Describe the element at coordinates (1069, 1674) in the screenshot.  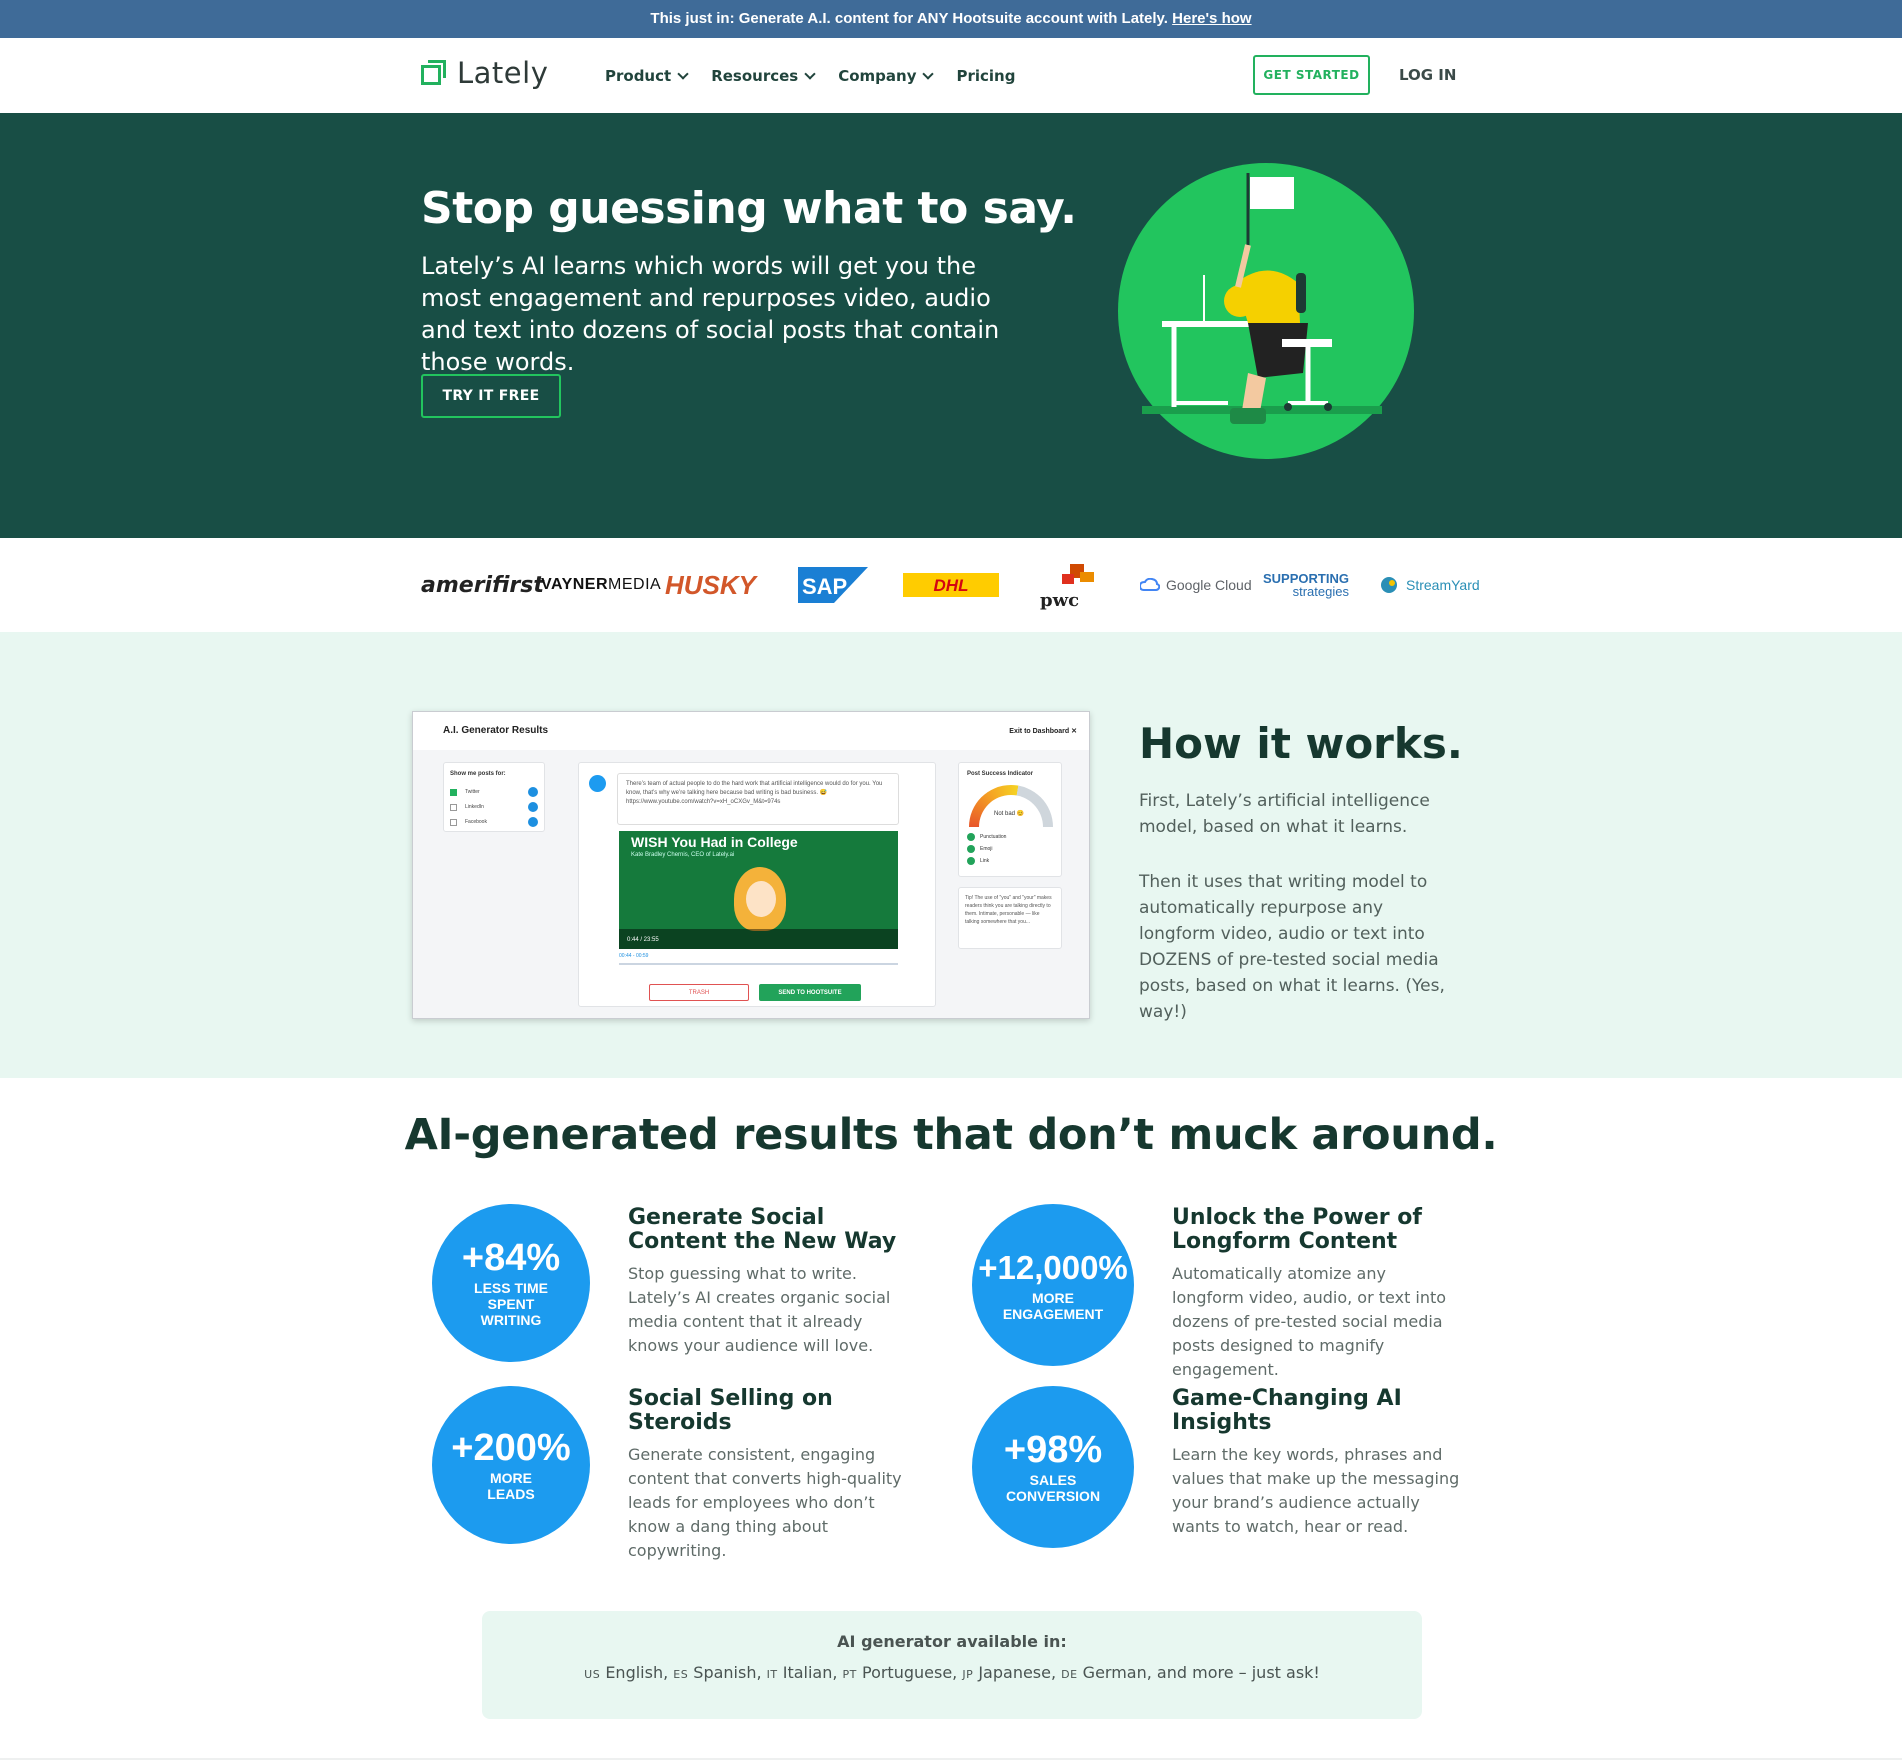
I see `flag-de-icon: DE` at that location.